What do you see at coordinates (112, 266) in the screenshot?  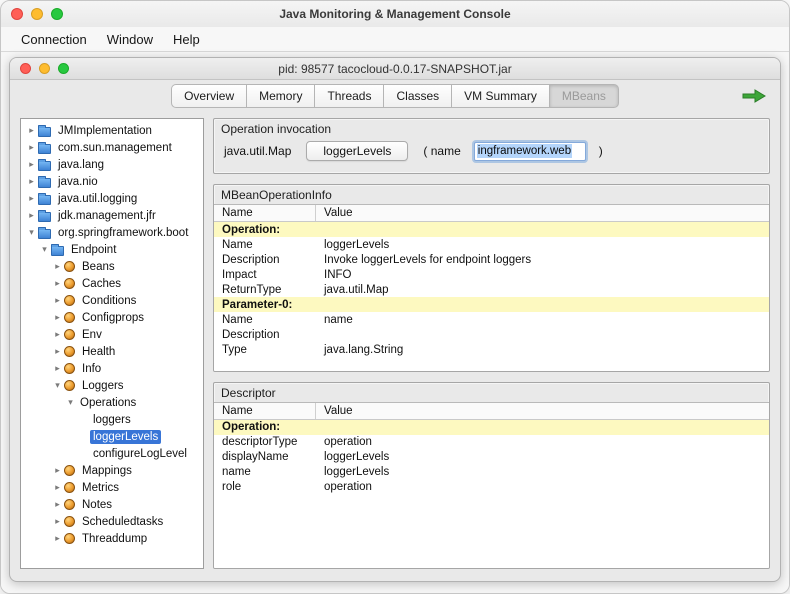 I see `tree-item-beans: ▸ Beans` at bounding box center [112, 266].